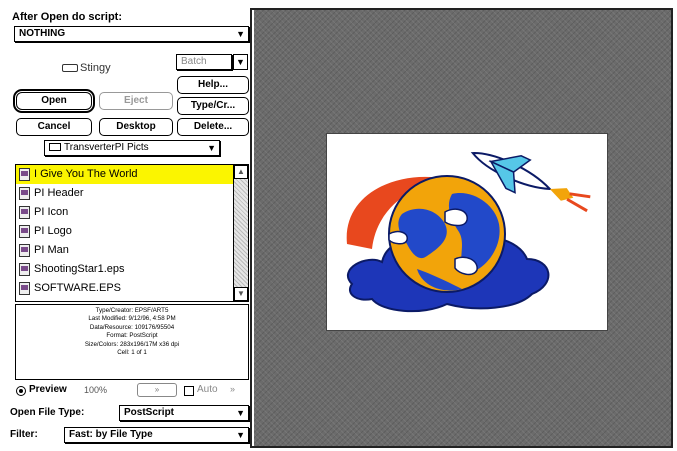  I want to click on popup-arrow-icon: ▼, so click(240, 34).